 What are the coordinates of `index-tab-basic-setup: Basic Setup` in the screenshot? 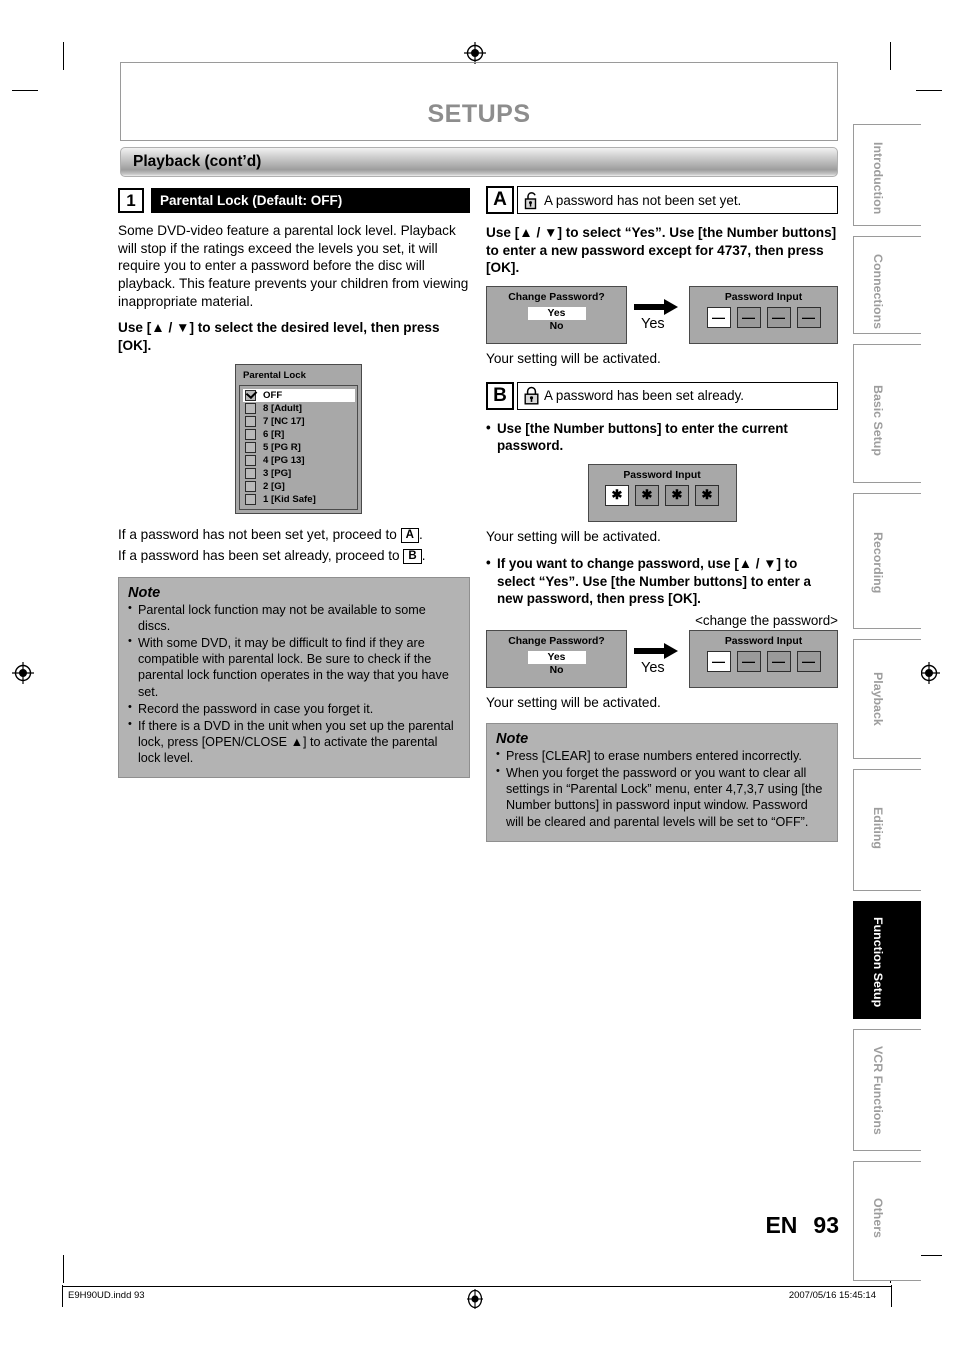 It's located at (887, 413).